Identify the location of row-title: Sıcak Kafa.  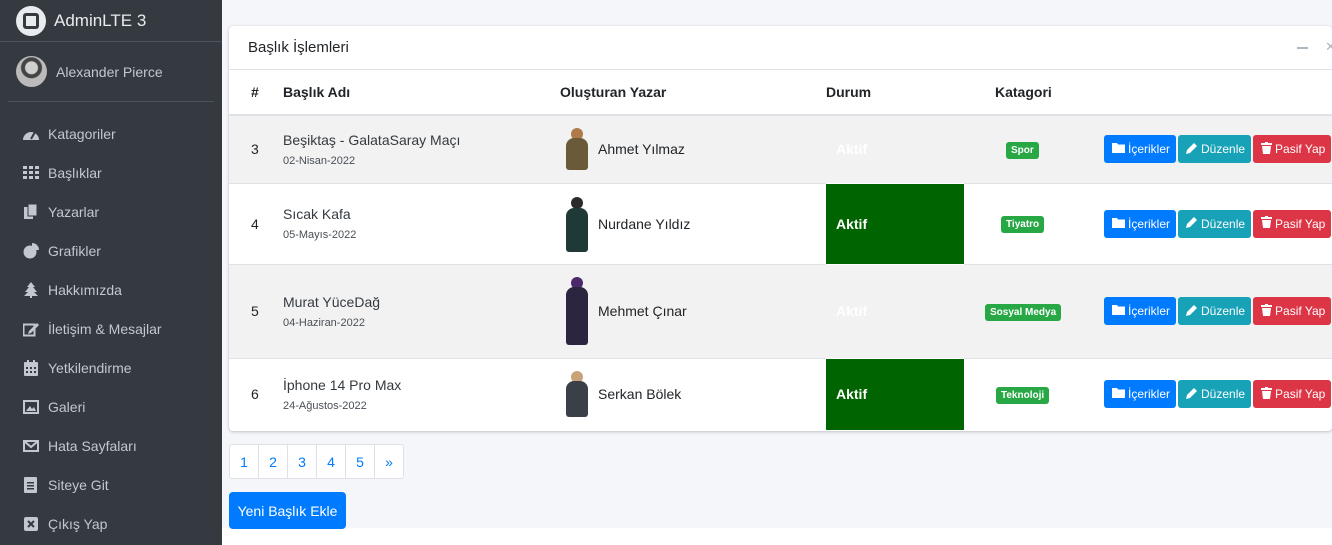
(317, 214).